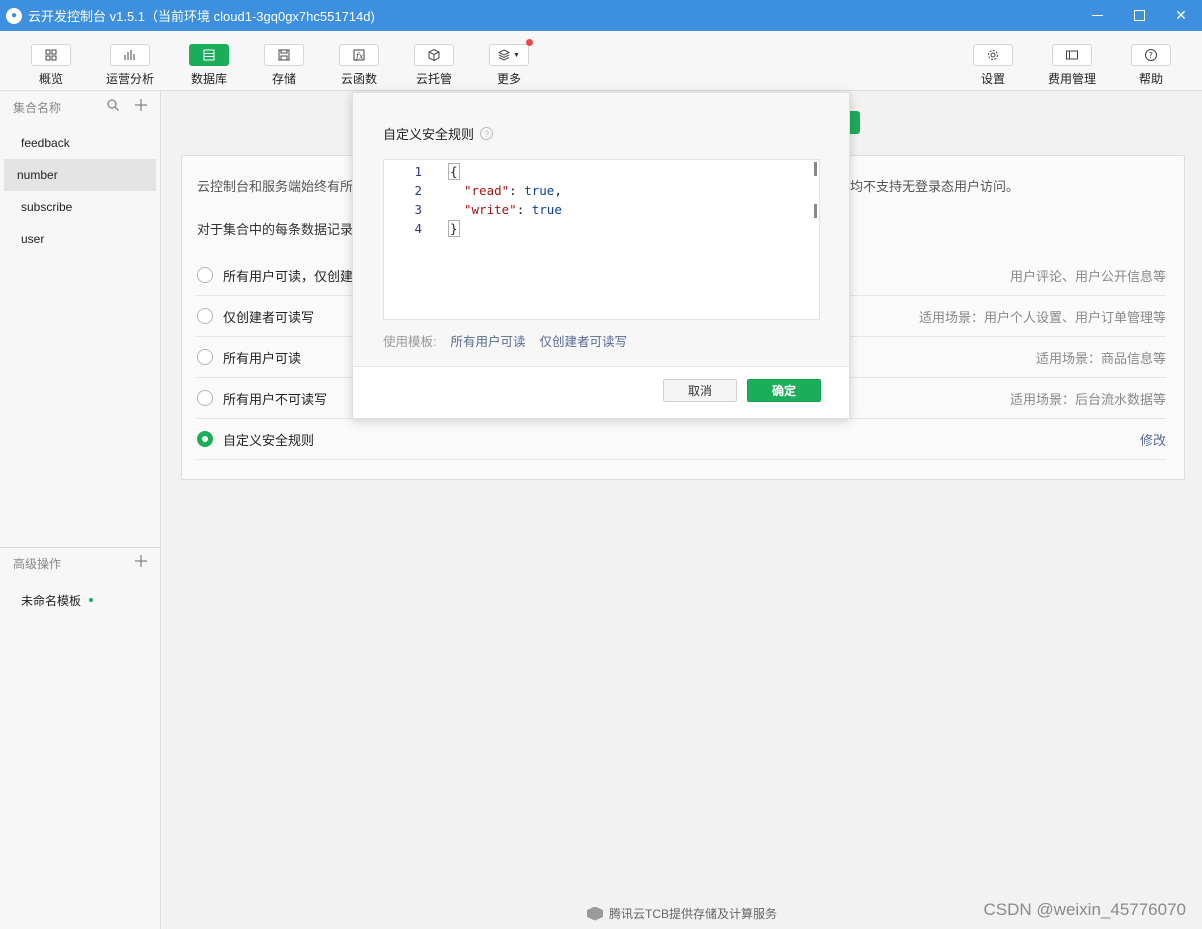 Image resolution: width=1202 pixels, height=929 pixels. What do you see at coordinates (487, 190) in the screenshot?
I see `code-key: "read"` at bounding box center [487, 190].